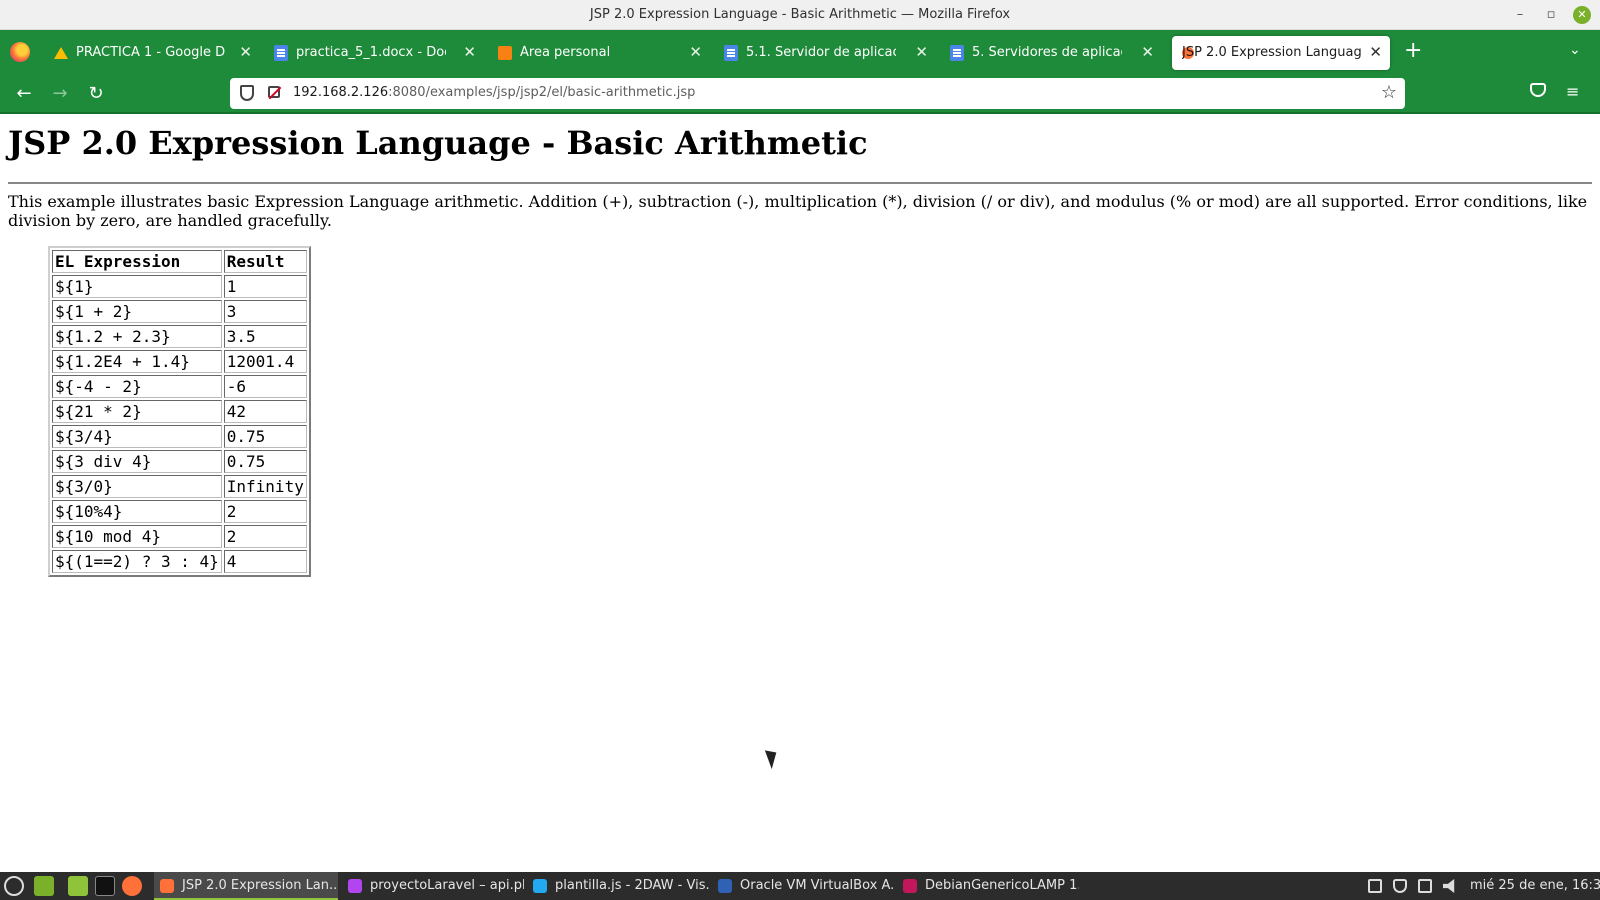 This screenshot has height=900, width=1600. Describe the element at coordinates (1413, 51) in the screenshot. I see `new-tab-icon: +` at that location.